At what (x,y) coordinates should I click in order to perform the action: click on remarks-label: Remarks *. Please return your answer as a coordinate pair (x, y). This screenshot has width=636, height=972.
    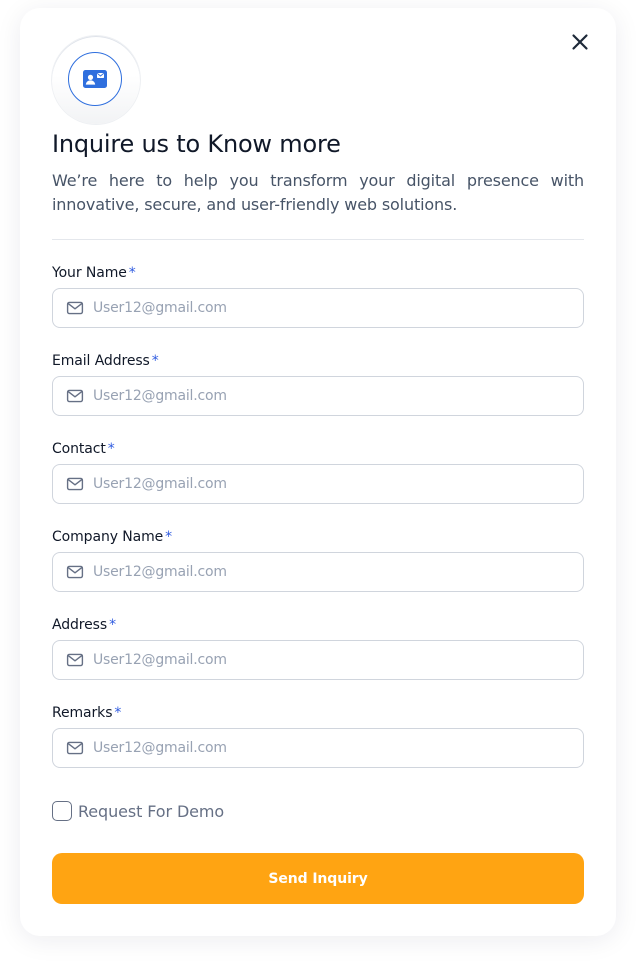
    Looking at the image, I should click on (87, 713).